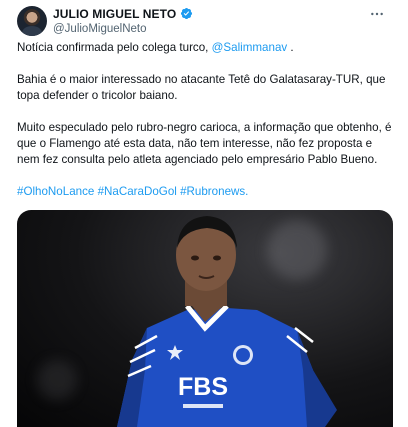 This screenshot has width=408, height=427. What do you see at coordinates (203, 20) in the screenshot?
I see `tweet-header: JULIO MIGUEL NETO @JulioMiguelNeto` at bounding box center [203, 20].